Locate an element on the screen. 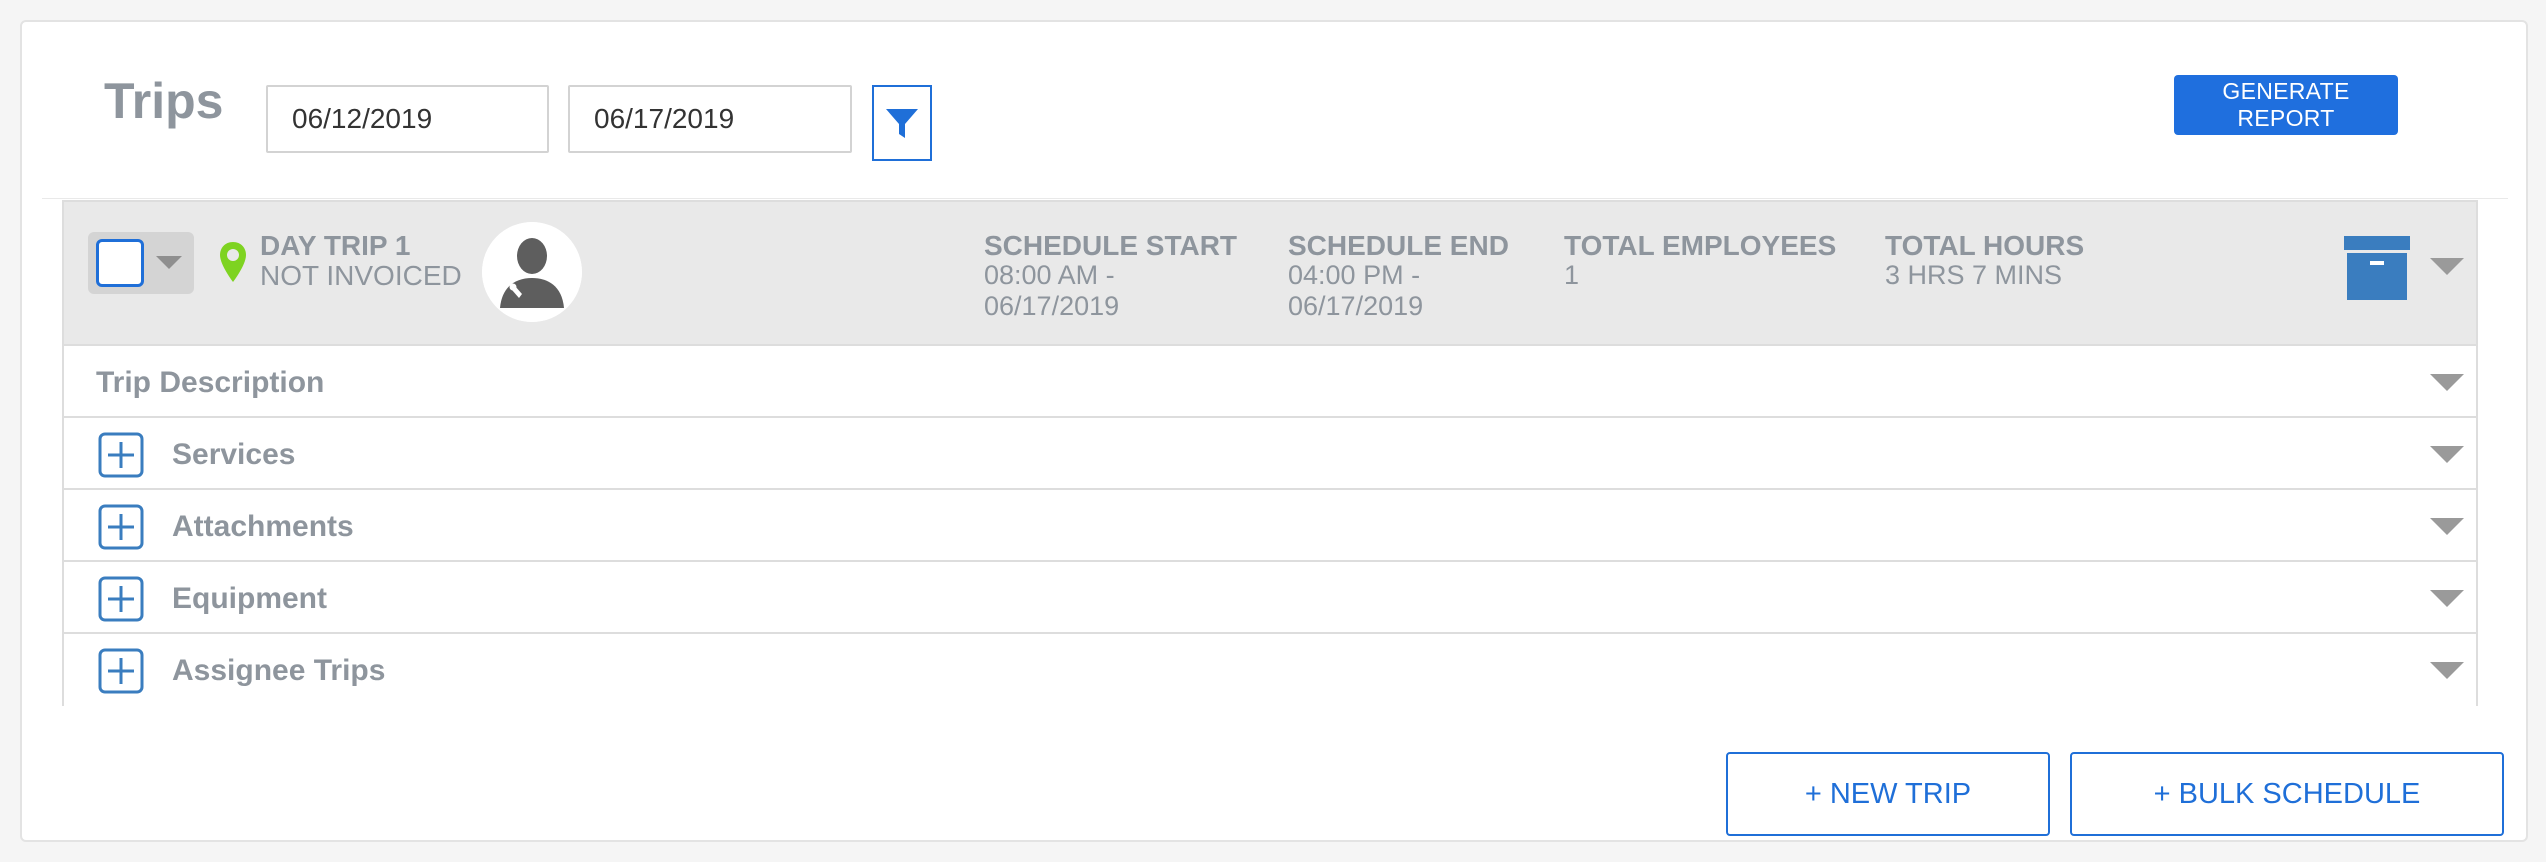 This screenshot has width=2546, height=862. filter-funnel-icon is located at coordinates (902, 123).